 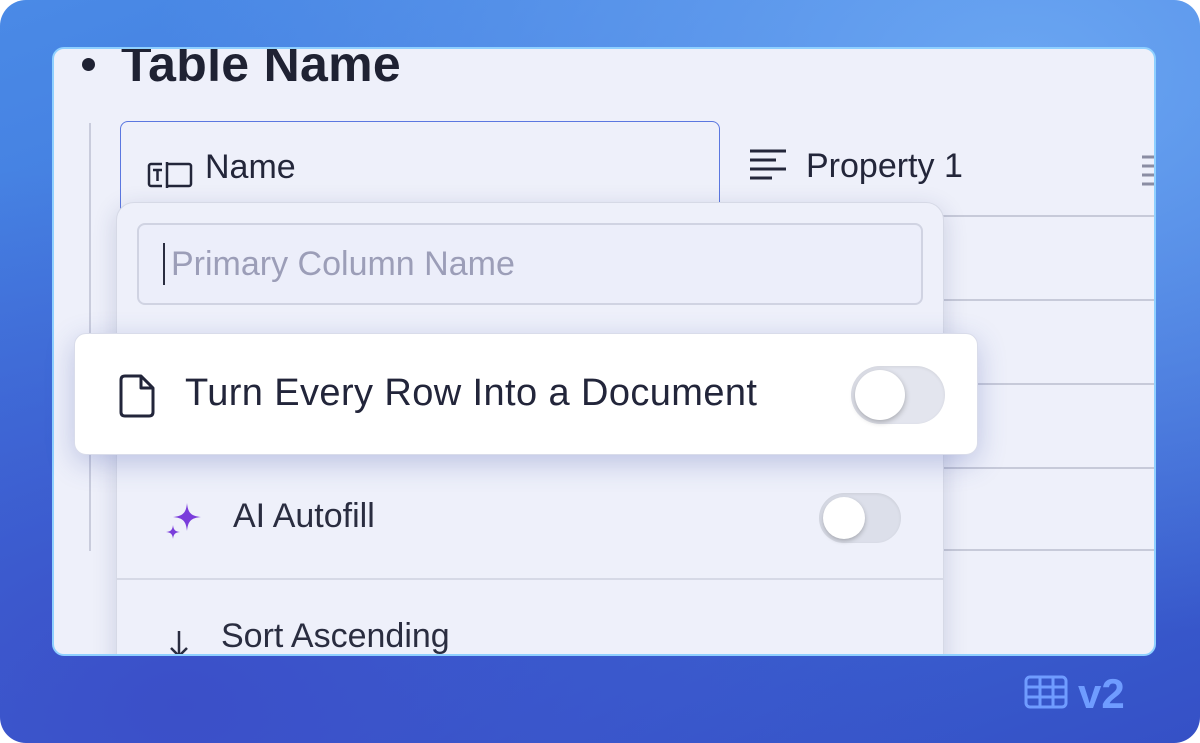 I want to click on sort-ascending-label: Sort Ascending, so click(x=335, y=636).